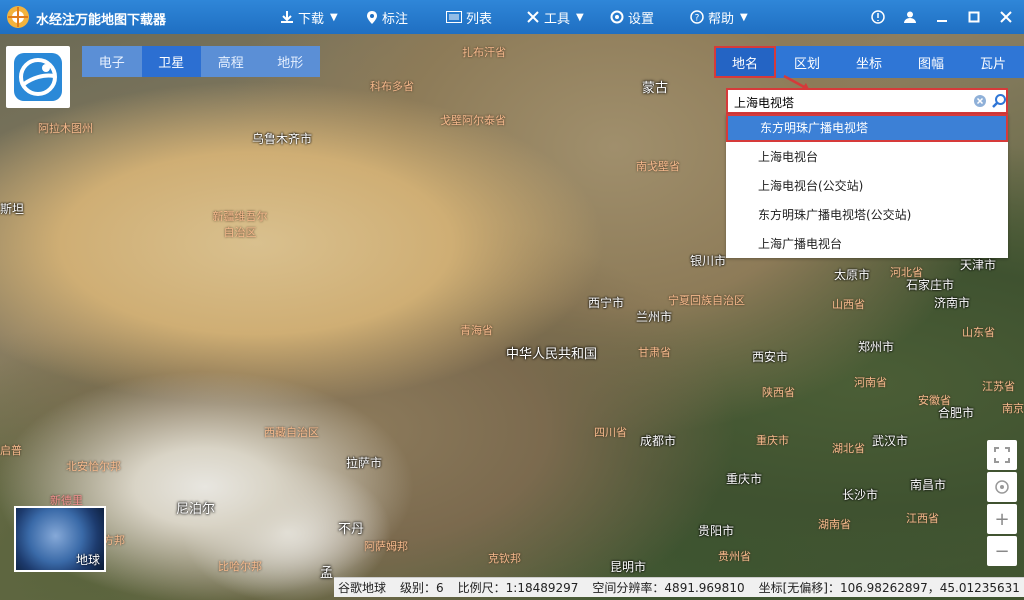  What do you see at coordinates (327, 573) in the screenshot?
I see `map-label-country: 孟` at bounding box center [327, 573].